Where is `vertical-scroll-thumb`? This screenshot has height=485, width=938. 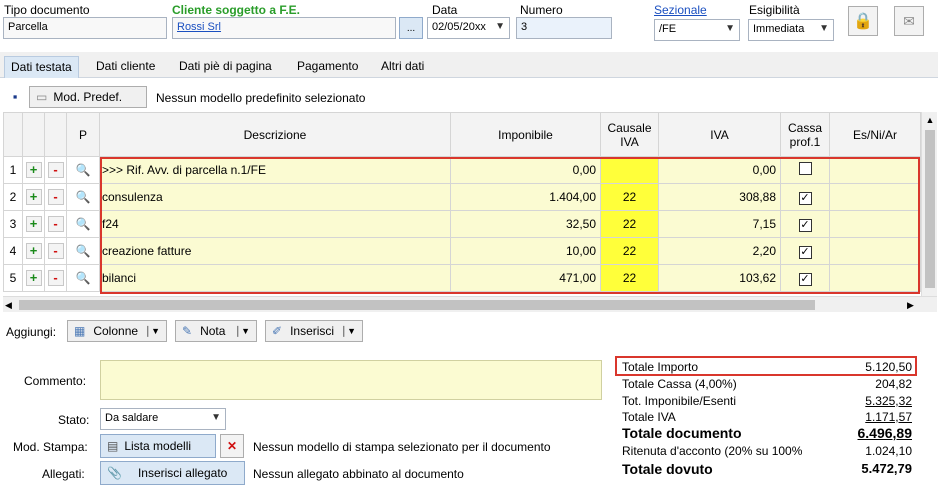
vertical-scroll-thumb is located at coordinates (930, 209).